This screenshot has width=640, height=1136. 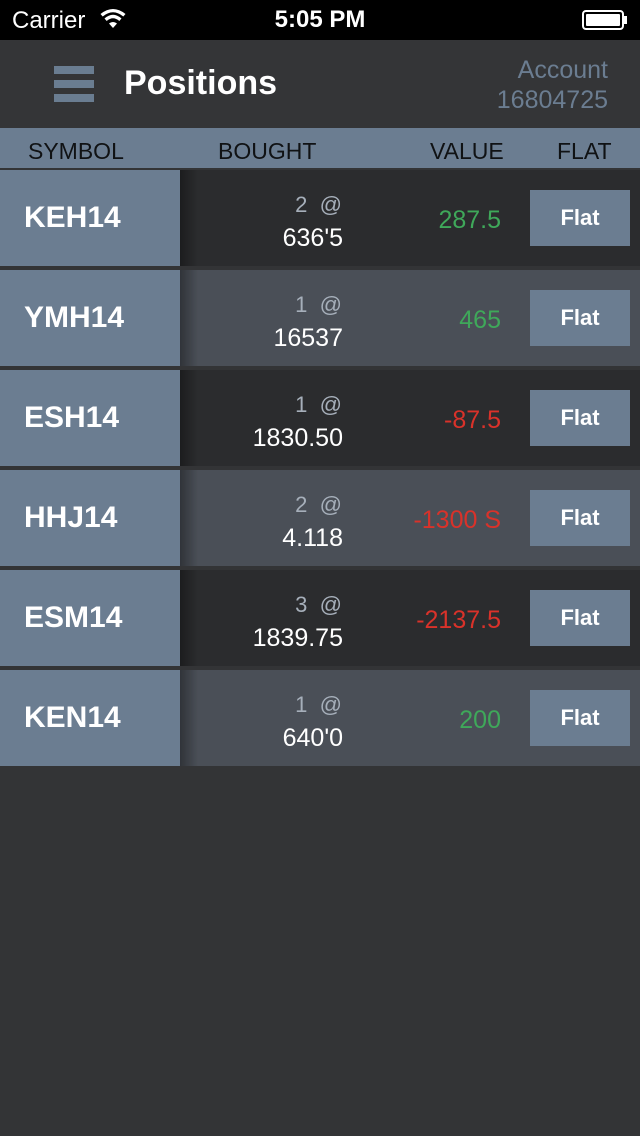 I want to click on position-row: HHJ14 2 @4.118 -1300 S Flat, so click(x=320, y=518).